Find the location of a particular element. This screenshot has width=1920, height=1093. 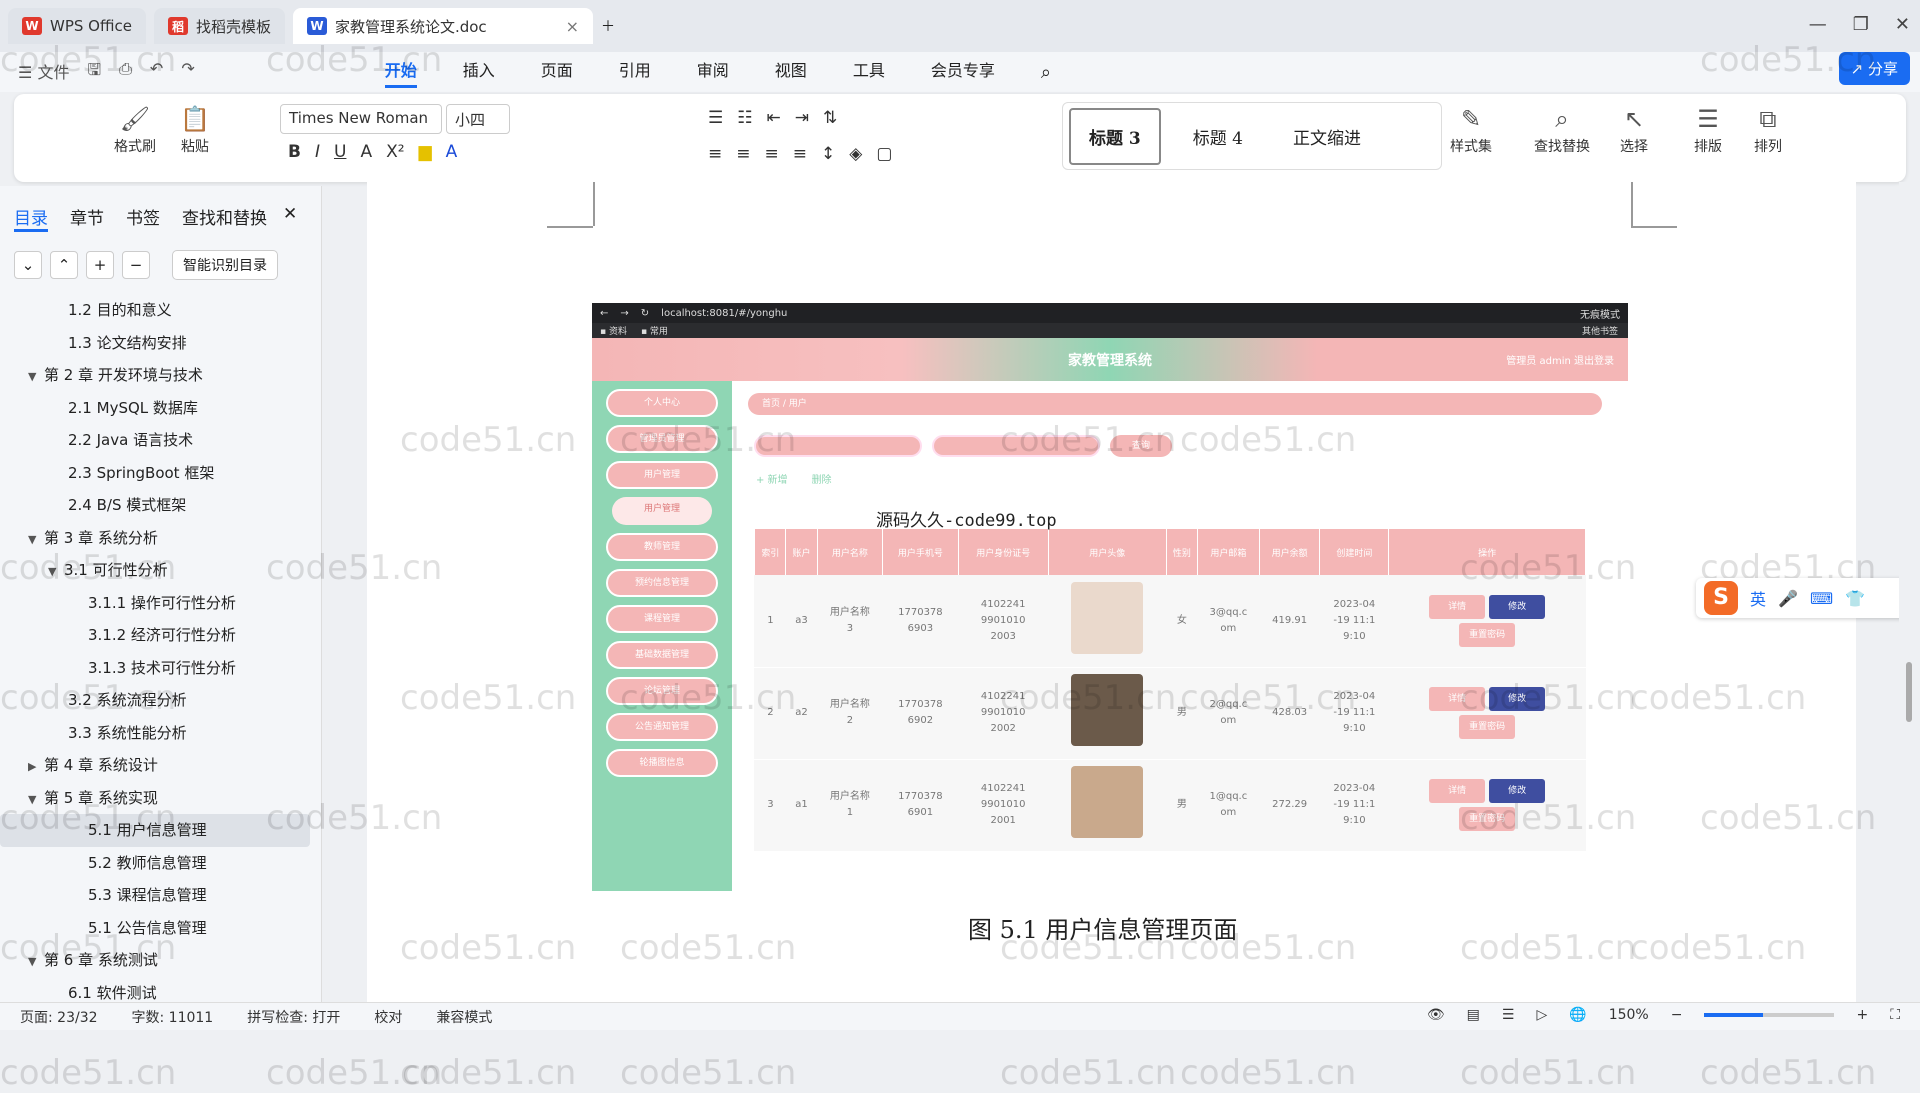

scrollbar-thumb is located at coordinates (1909, 692).